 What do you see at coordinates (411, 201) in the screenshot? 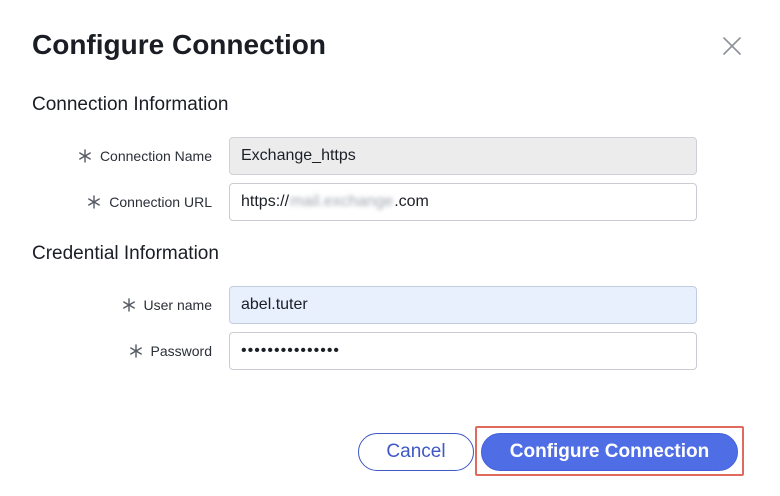
I see `connection-url-suffix: .com` at bounding box center [411, 201].